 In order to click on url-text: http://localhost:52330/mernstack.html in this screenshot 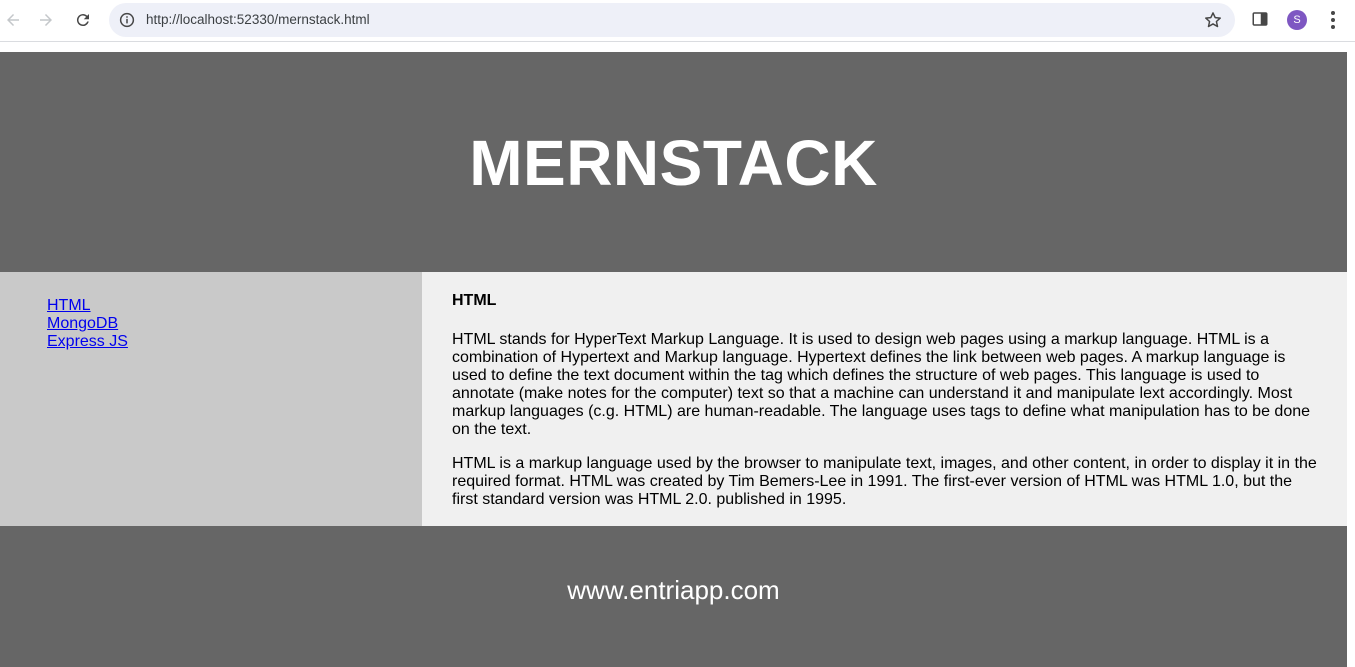, I will do `click(258, 19)`.